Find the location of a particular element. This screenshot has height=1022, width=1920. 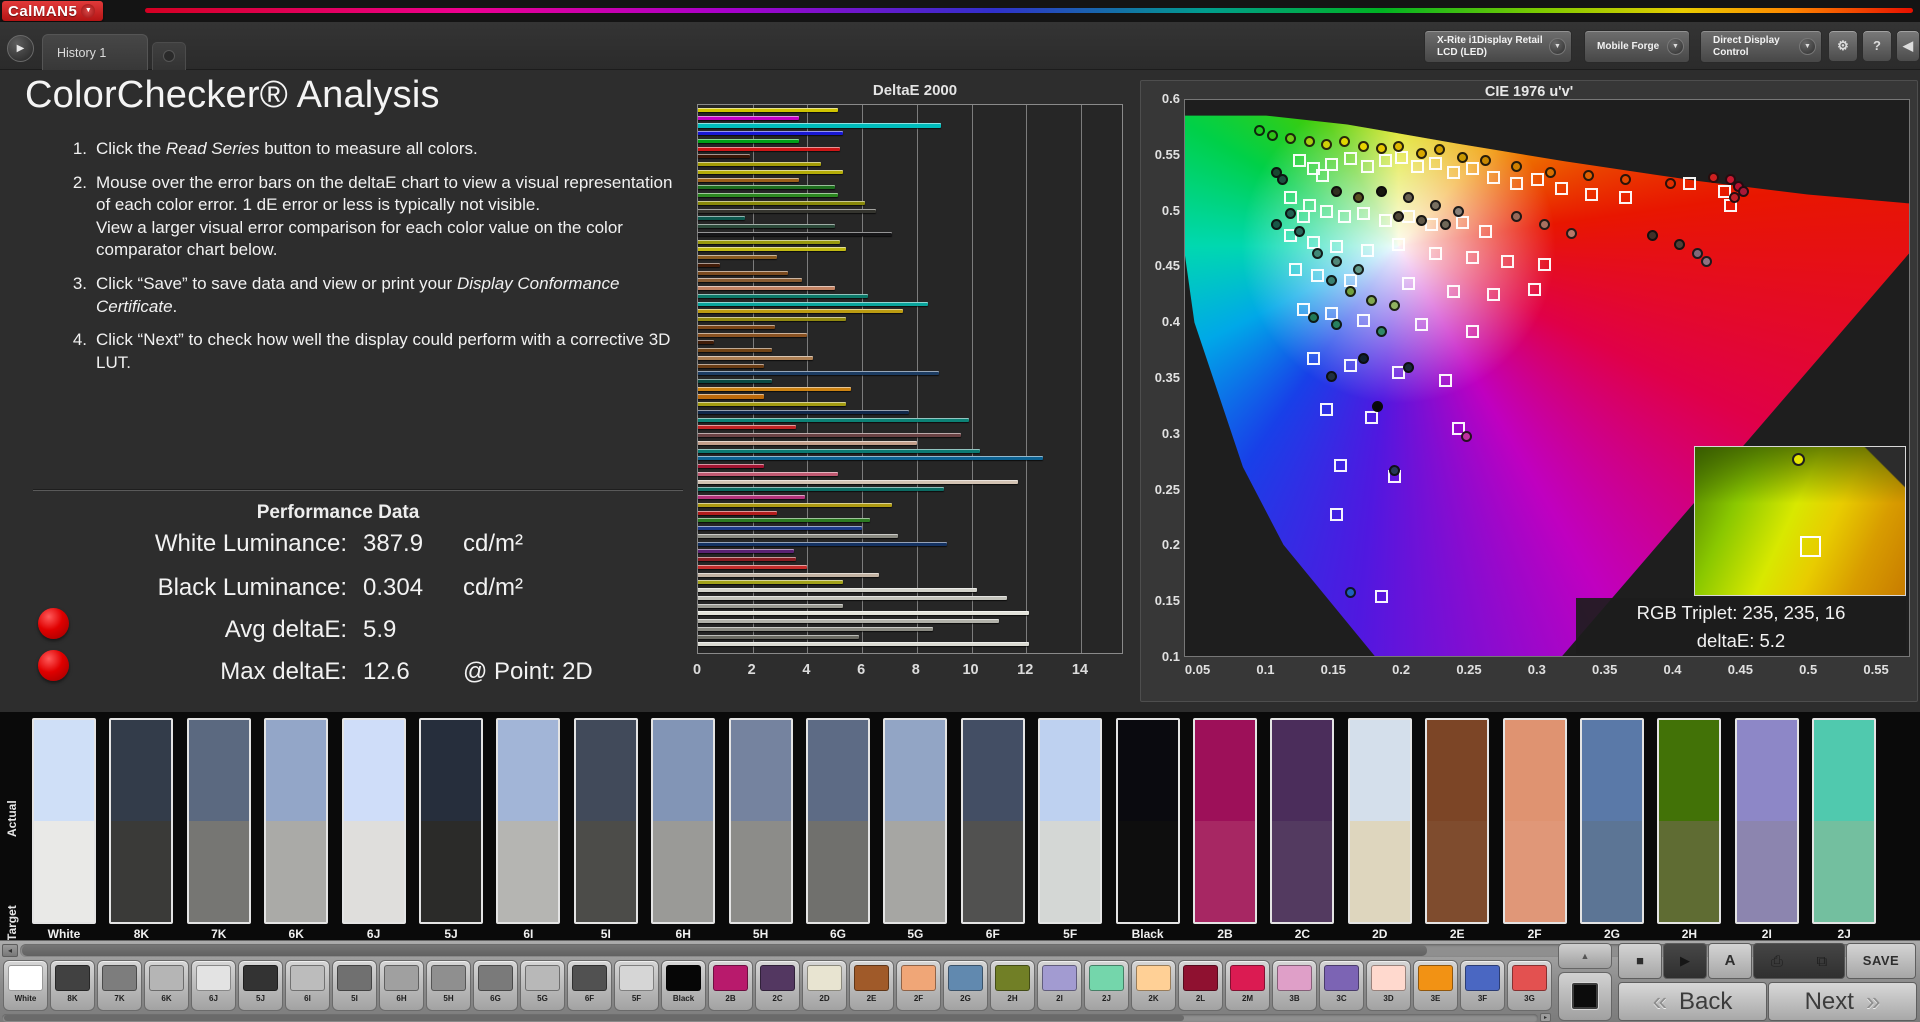

patch-swatch-button: 2K is located at coordinates (1153, 985).